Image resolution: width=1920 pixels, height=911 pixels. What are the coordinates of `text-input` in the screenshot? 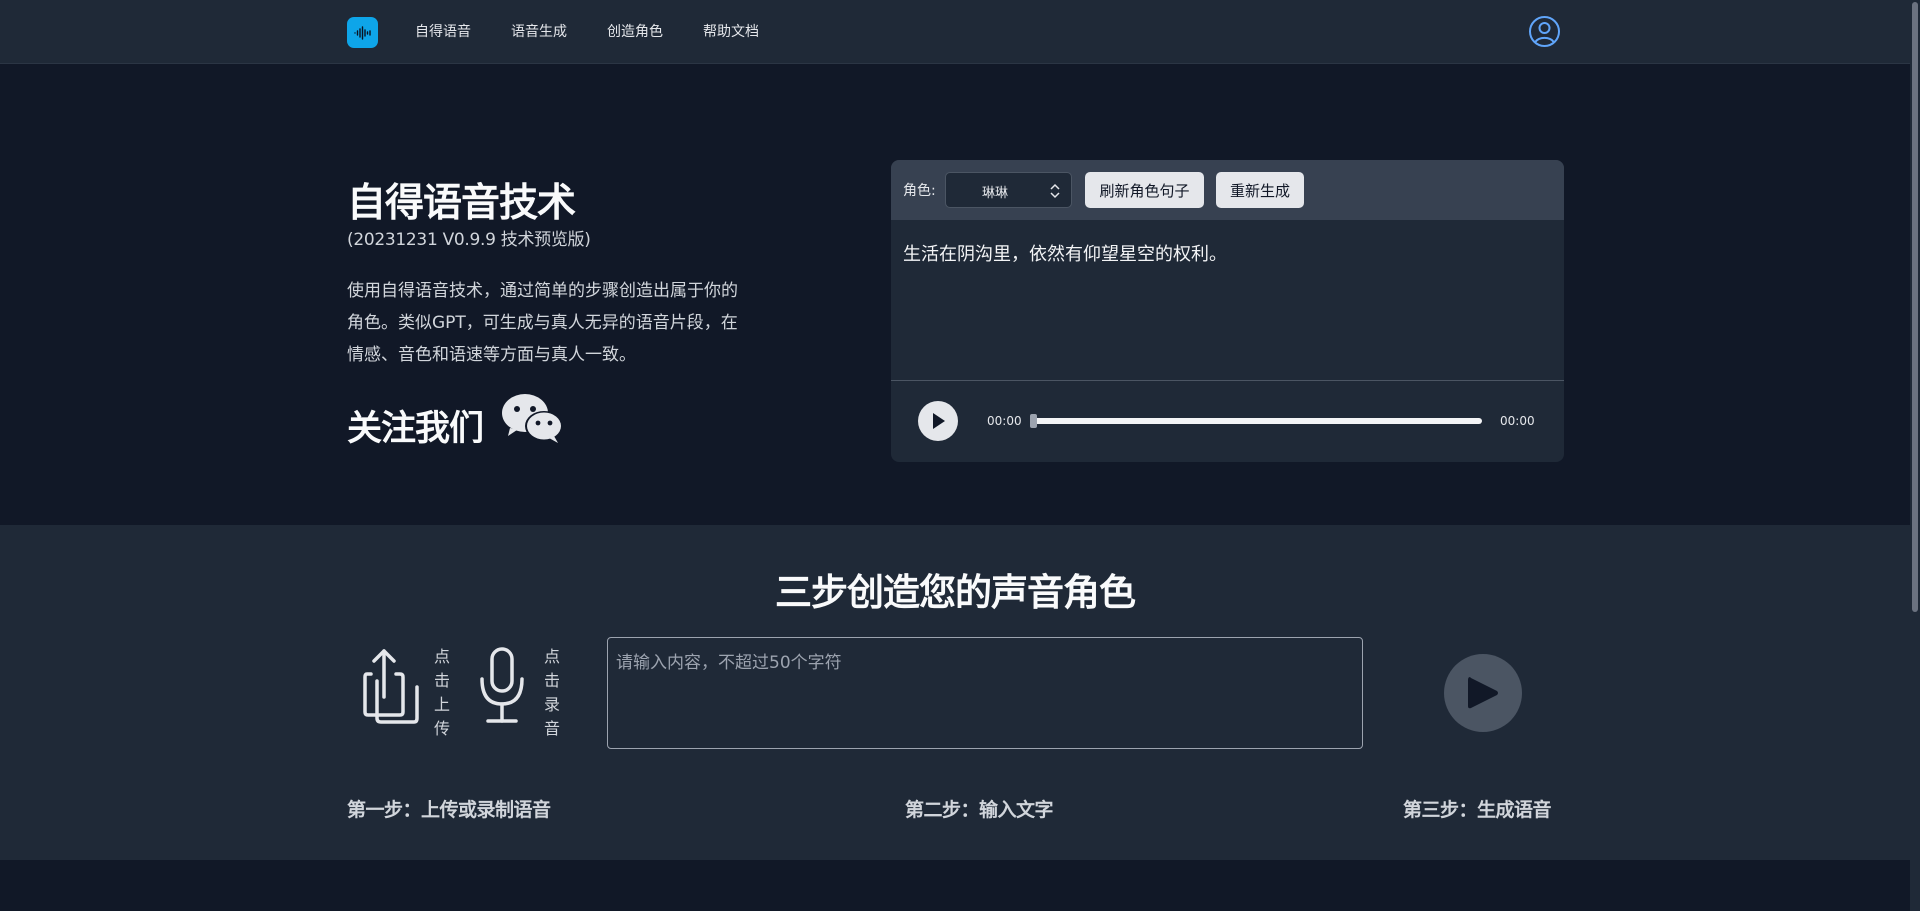 It's located at (985, 693).